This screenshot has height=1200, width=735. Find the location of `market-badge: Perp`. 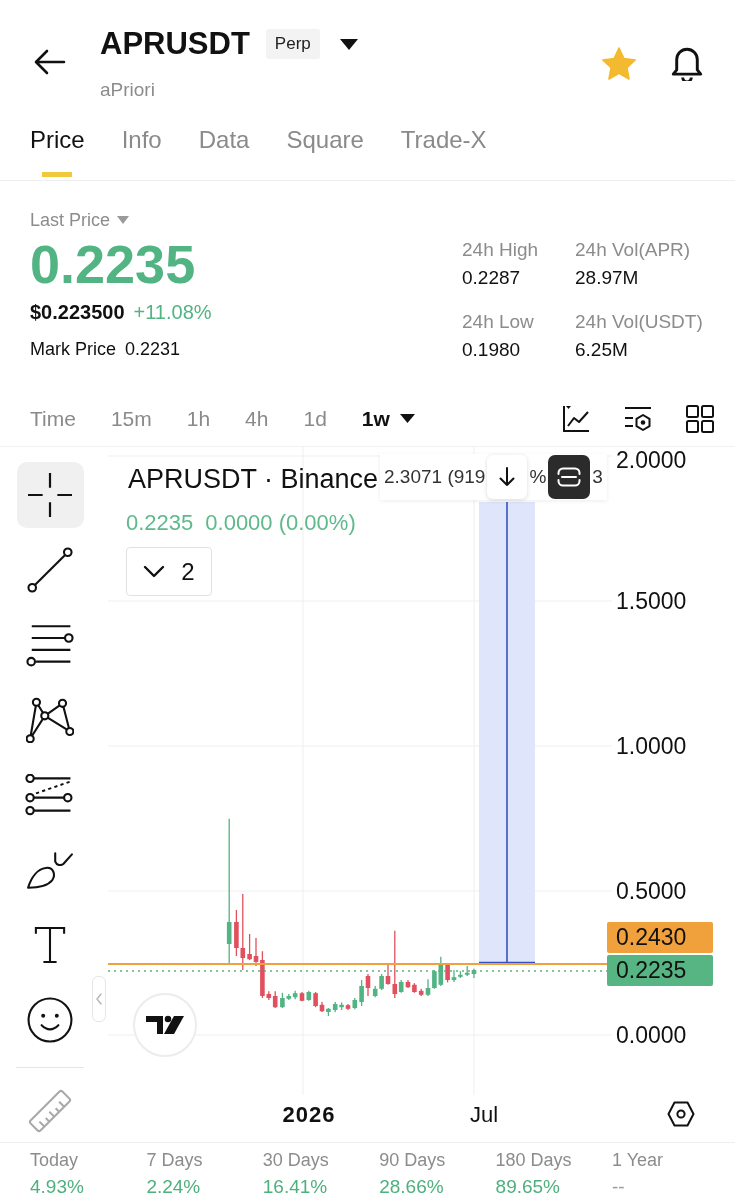

market-badge: Perp is located at coordinates (292, 44).